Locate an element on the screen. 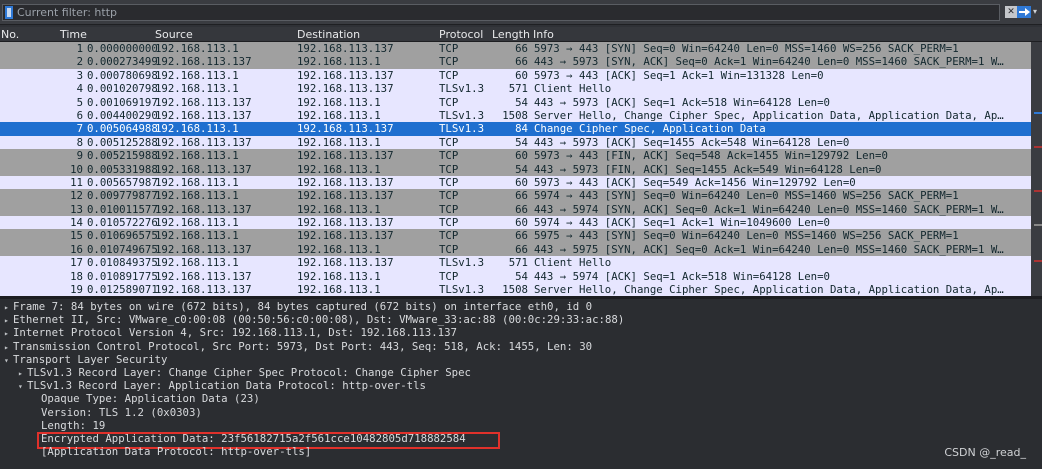 The width and height of the screenshot is (1042, 469). cell-time: 0.004400290 is located at coordinates (122, 115).